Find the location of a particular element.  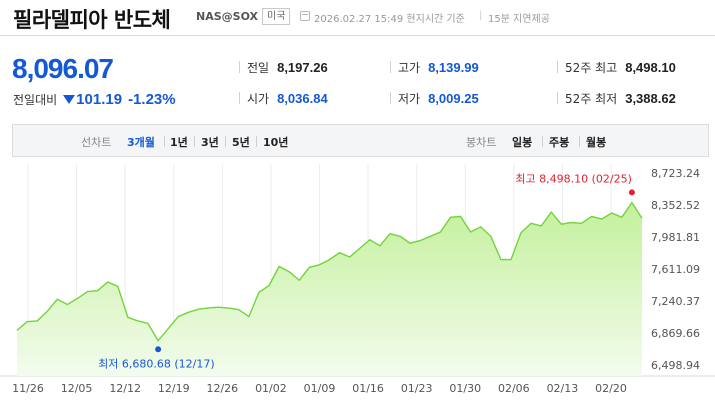

low-marker is located at coordinates (158, 349).